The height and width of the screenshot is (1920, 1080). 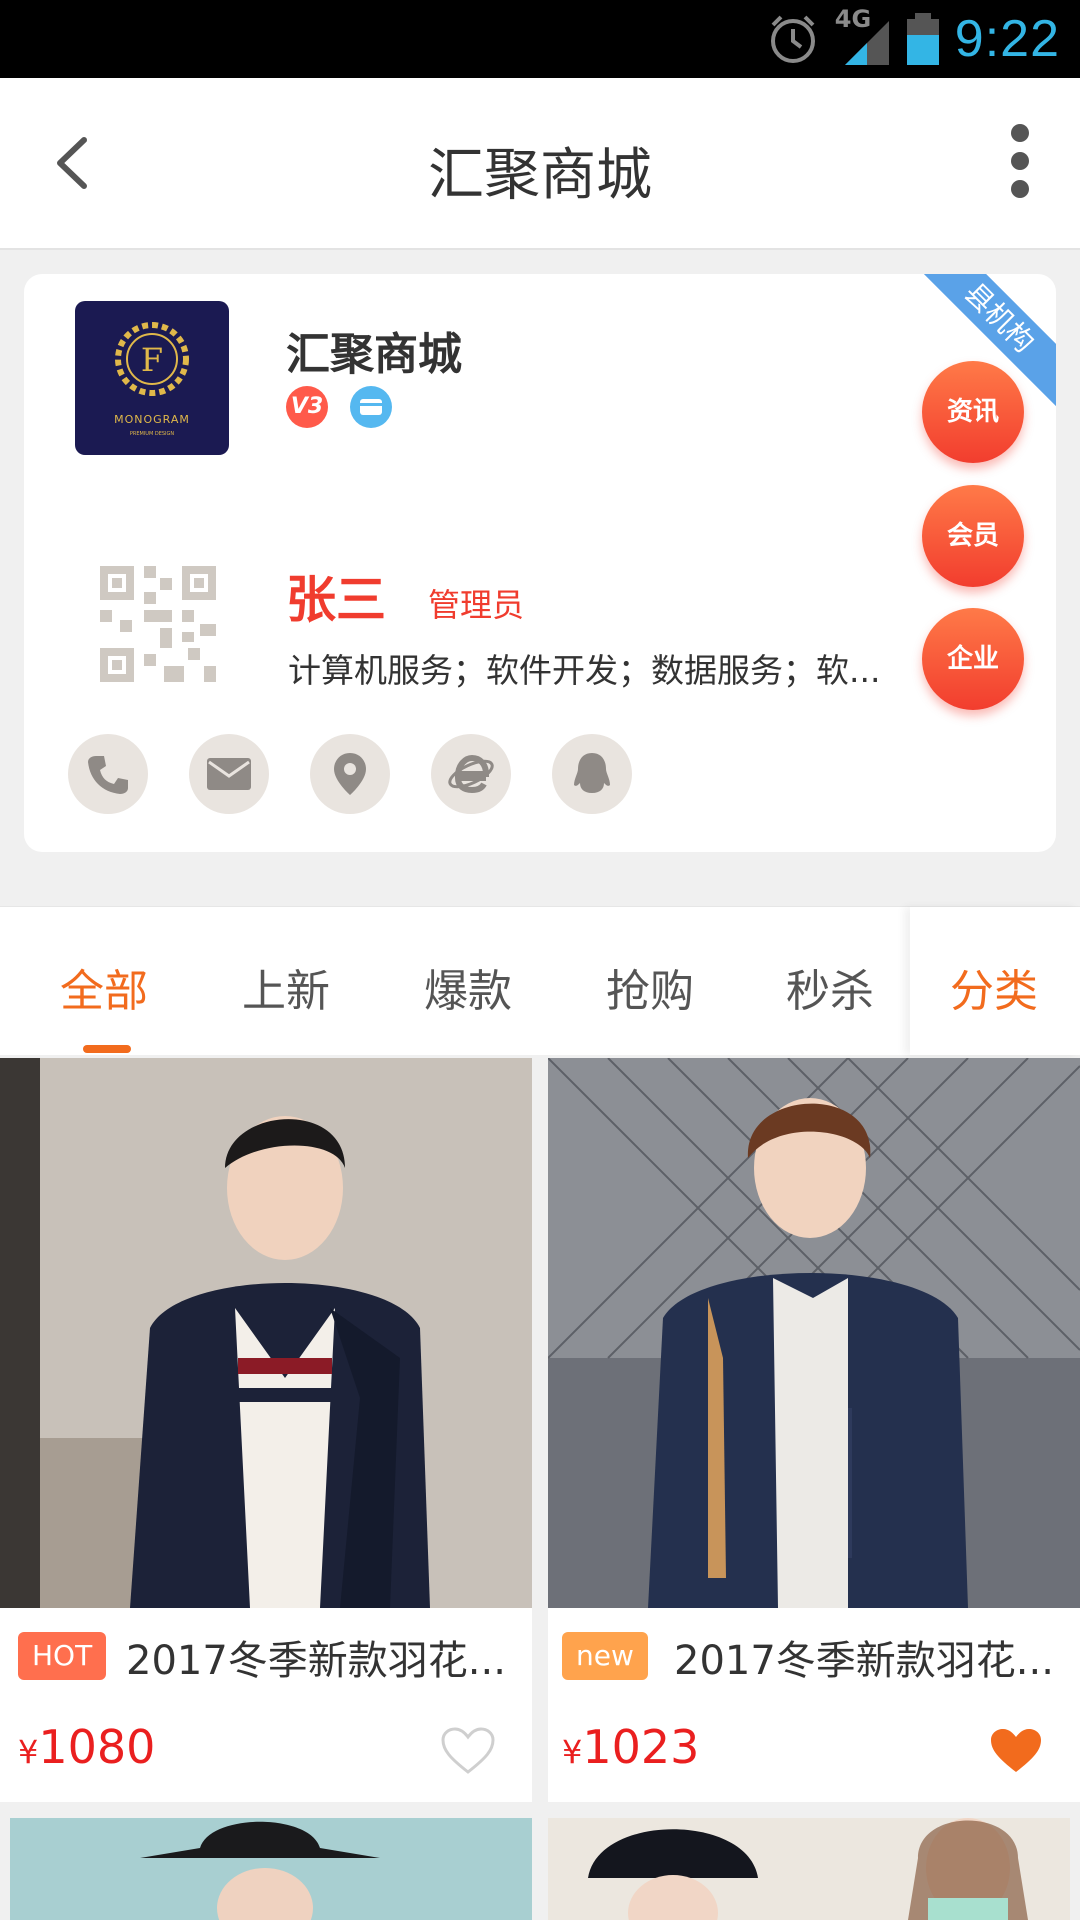 What do you see at coordinates (229, 774) in the screenshot?
I see `mail-icon` at bounding box center [229, 774].